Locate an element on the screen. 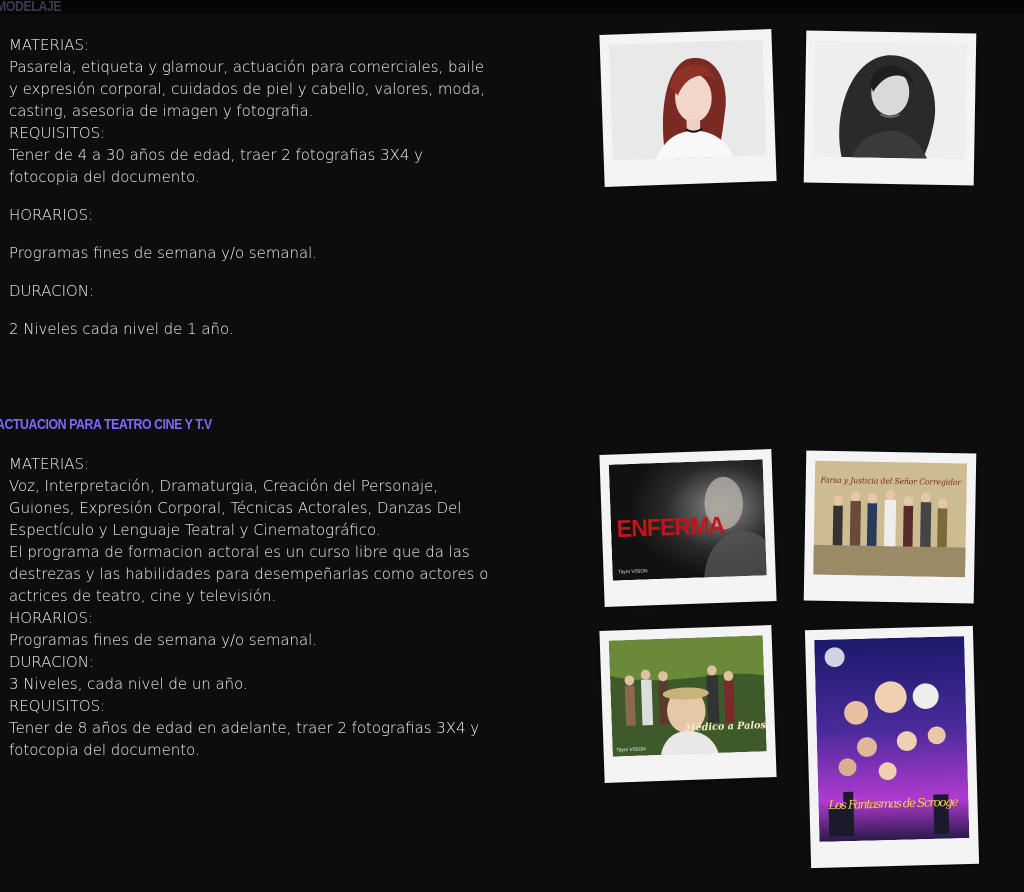 The width and height of the screenshot is (1024, 892). duracion-text: 2 Niveles cada nivel de 1 año. is located at coordinates (121, 329).